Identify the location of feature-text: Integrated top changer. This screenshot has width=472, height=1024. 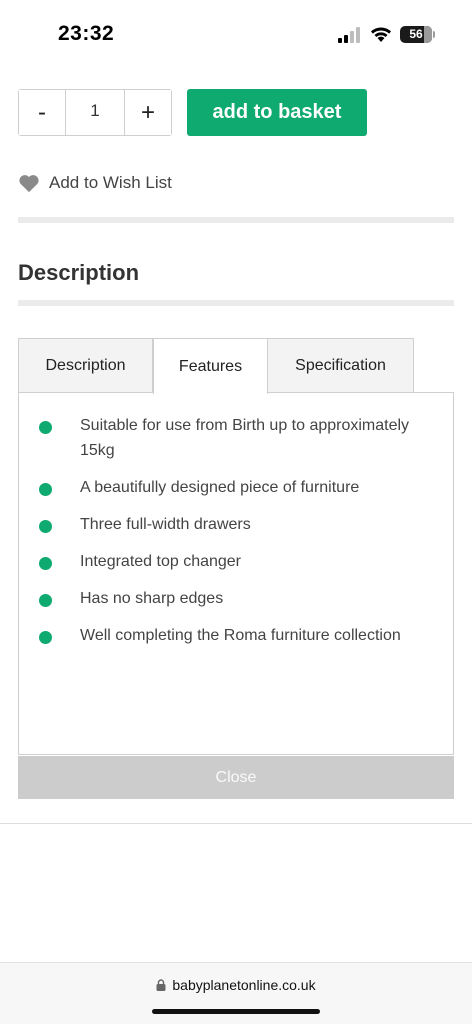
(161, 561).